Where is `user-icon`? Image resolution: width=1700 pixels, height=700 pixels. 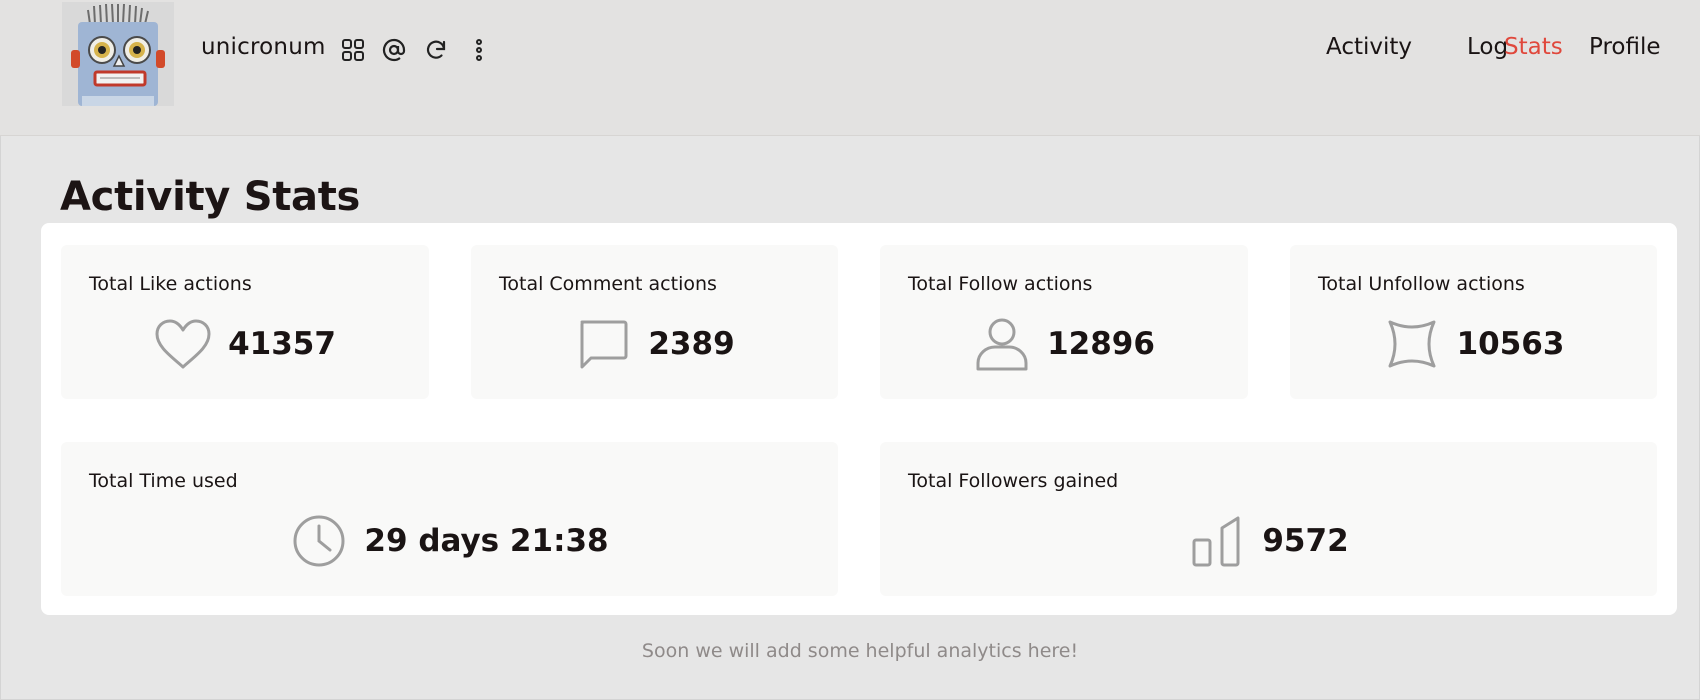
user-icon is located at coordinates (1002, 344).